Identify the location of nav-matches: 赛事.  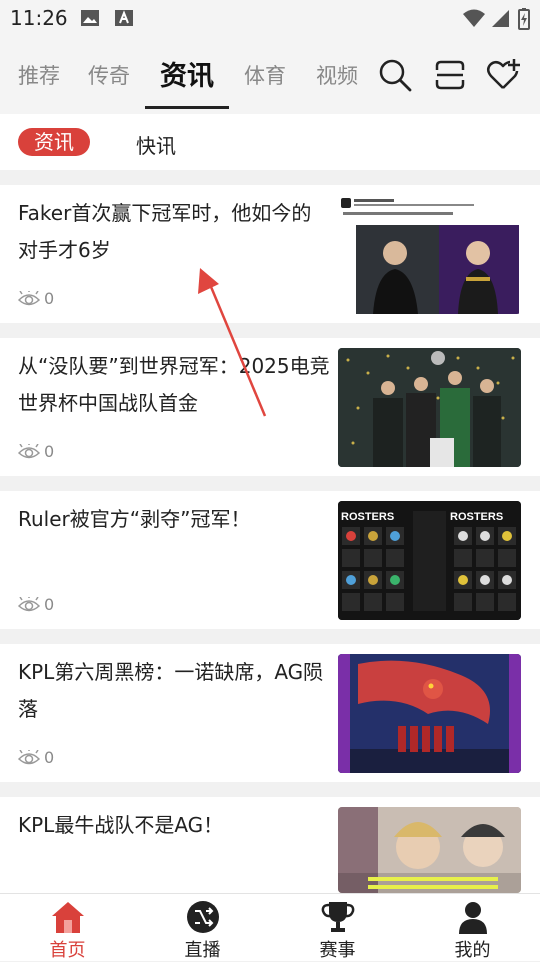
(337, 927).